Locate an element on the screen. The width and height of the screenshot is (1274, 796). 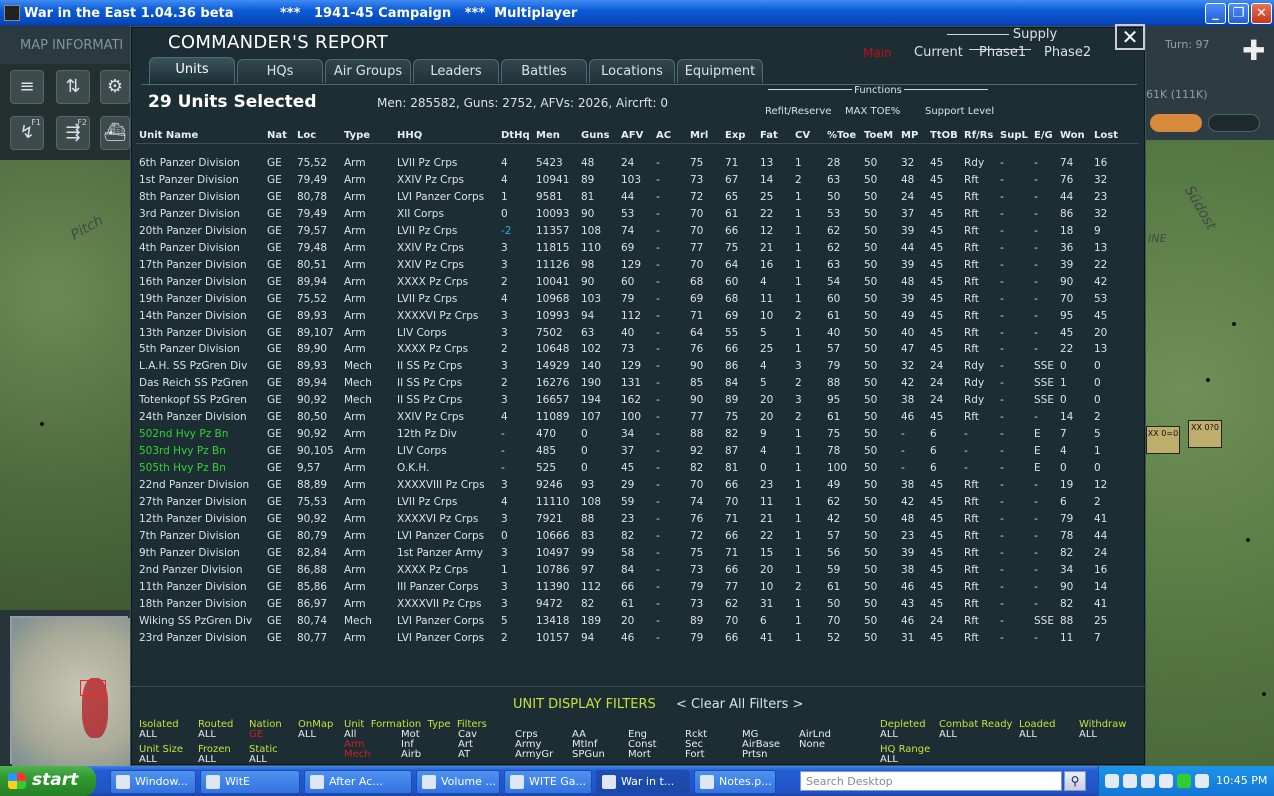
type-filter-option: None is located at coordinates (812, 744).